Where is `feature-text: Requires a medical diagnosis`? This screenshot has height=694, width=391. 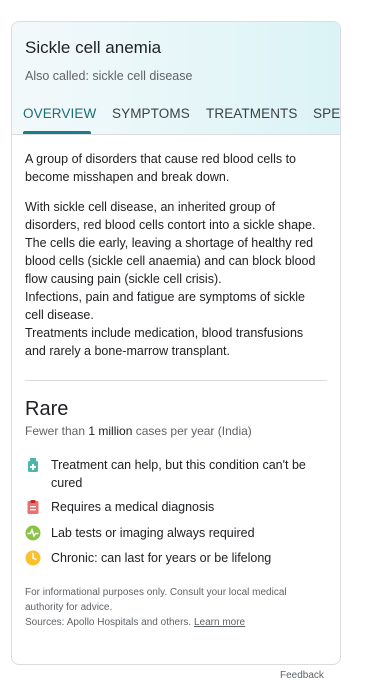 feature-text: Requires a medical diagnosis is located at coordinates (133, 507).